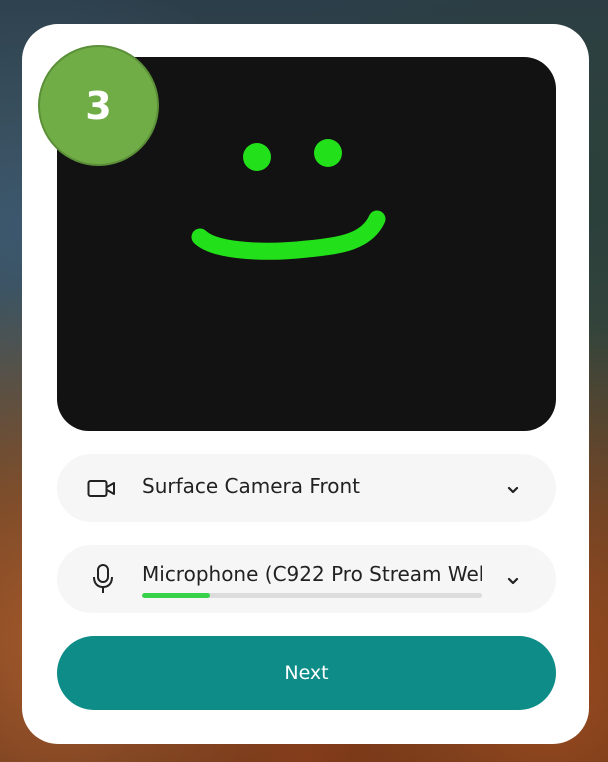  Describe the element at coordinates (251, 486) in the screenshot. I see `camera-select-value: Surface Camera Front` at that location.